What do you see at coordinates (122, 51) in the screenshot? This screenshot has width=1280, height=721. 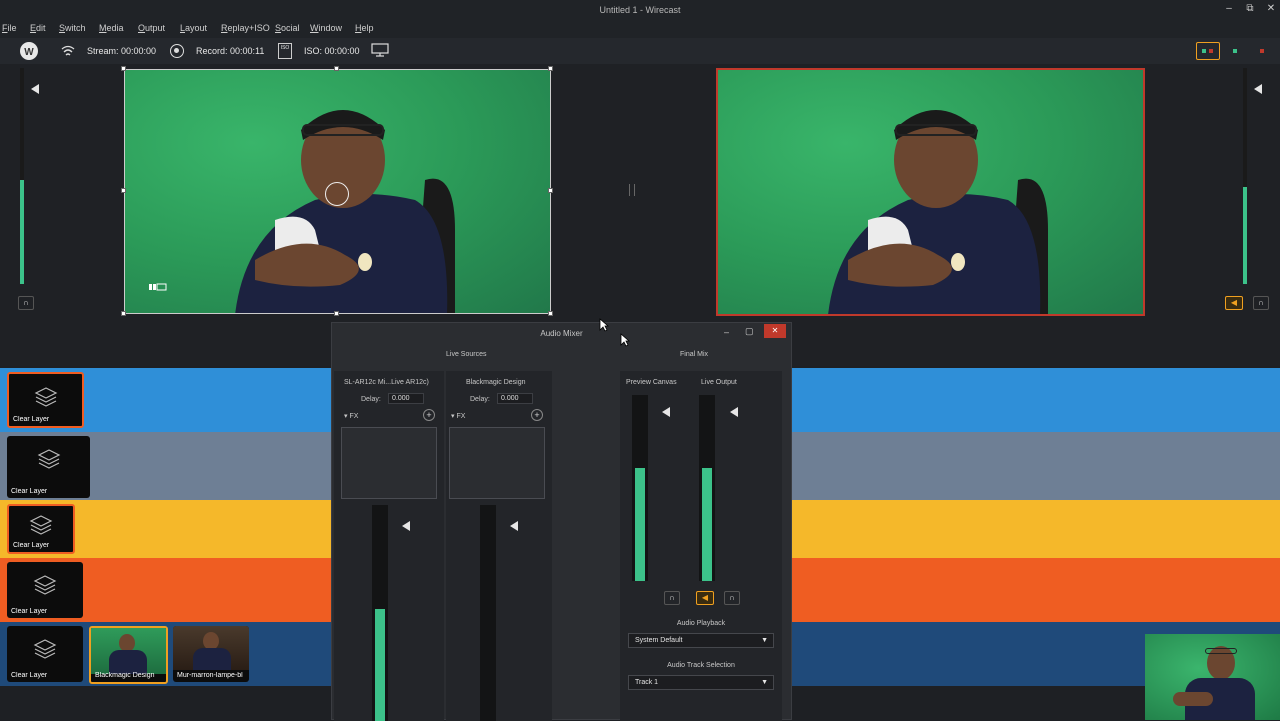 I see `stream-time: Stream: 00:00:00` at bounding box center [122, 51].